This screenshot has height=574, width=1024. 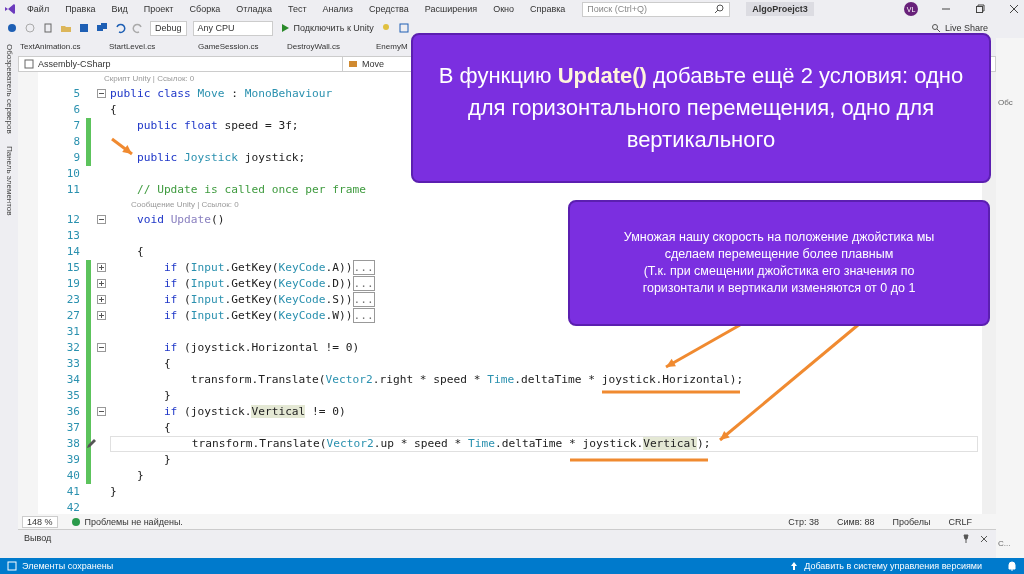 What do you see at coordinates (76, 94) in the screenshot?
I see `line-number: 5` at bounding box center [76, 94].